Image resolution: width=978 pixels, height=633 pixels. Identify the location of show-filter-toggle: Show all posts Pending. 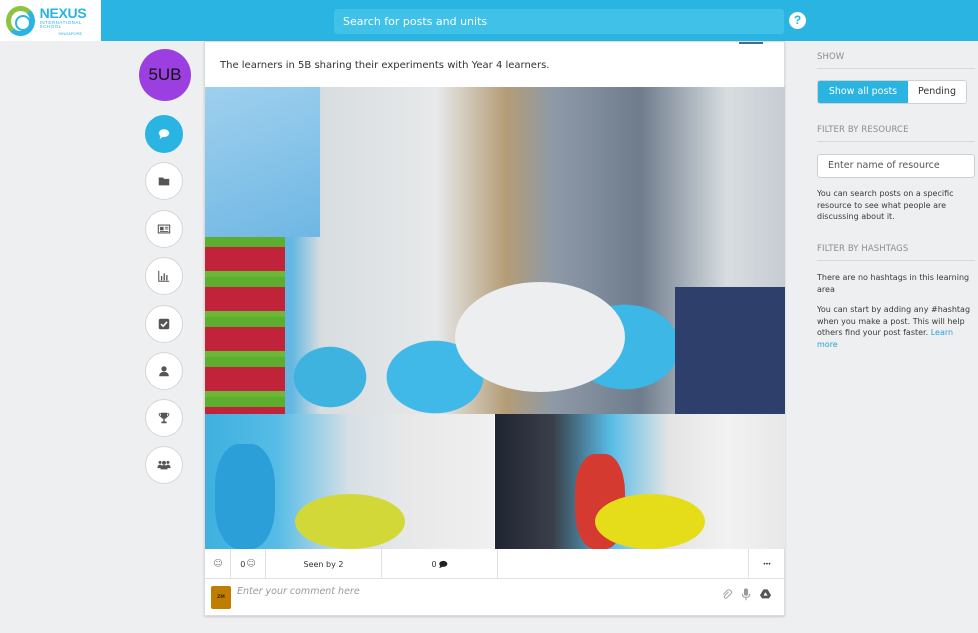
(892, 92).